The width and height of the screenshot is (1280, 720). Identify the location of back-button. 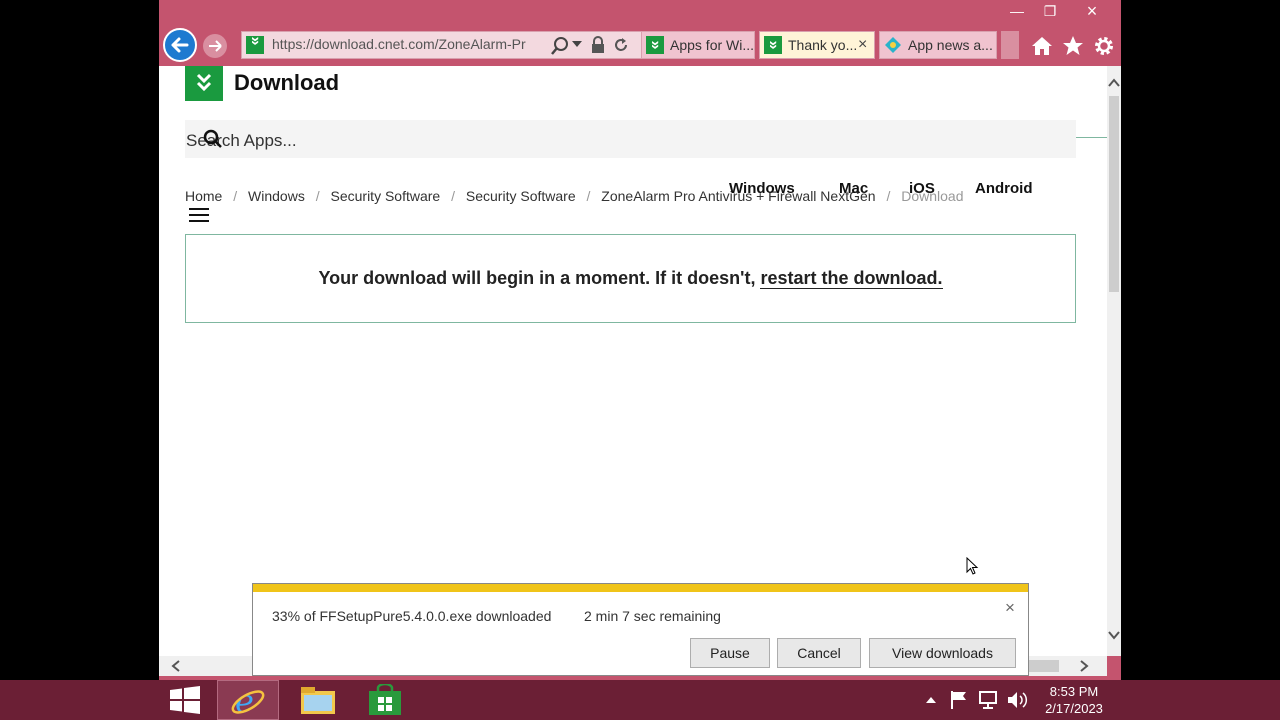
(180, 45).